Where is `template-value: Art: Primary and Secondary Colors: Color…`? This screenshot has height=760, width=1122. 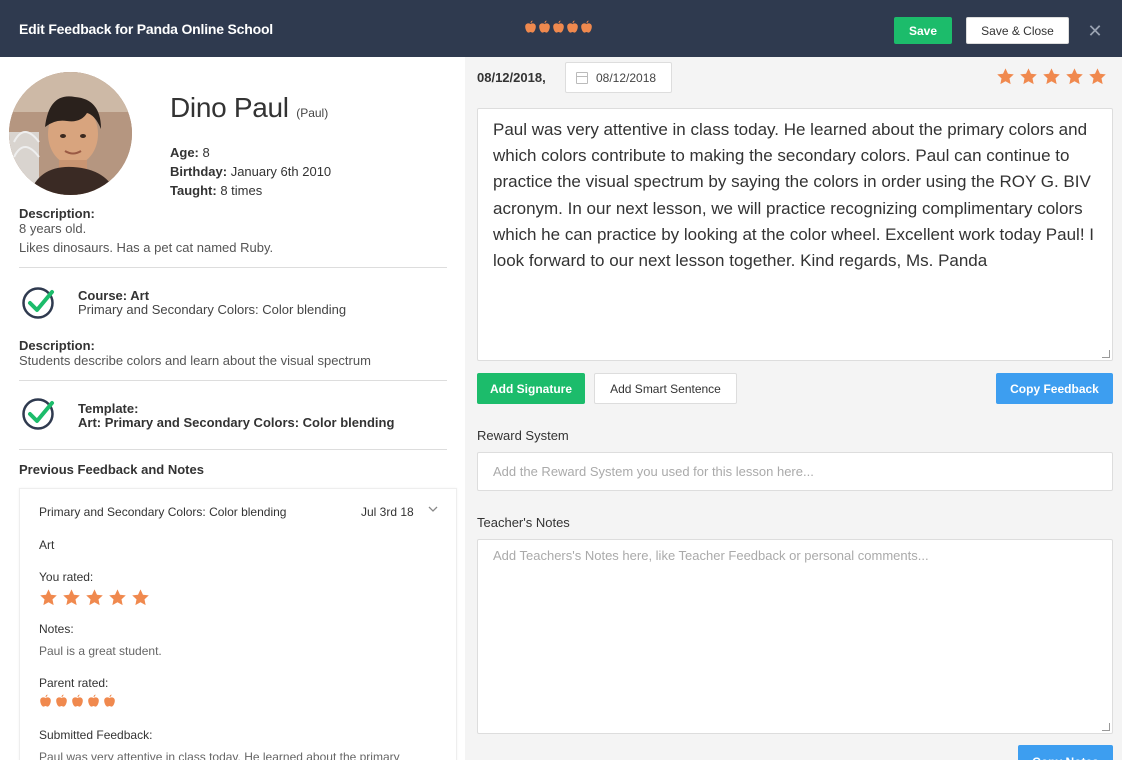 template-value: Art: Primary and Secondary Colors: Color… is located at coordinates (236, 422).